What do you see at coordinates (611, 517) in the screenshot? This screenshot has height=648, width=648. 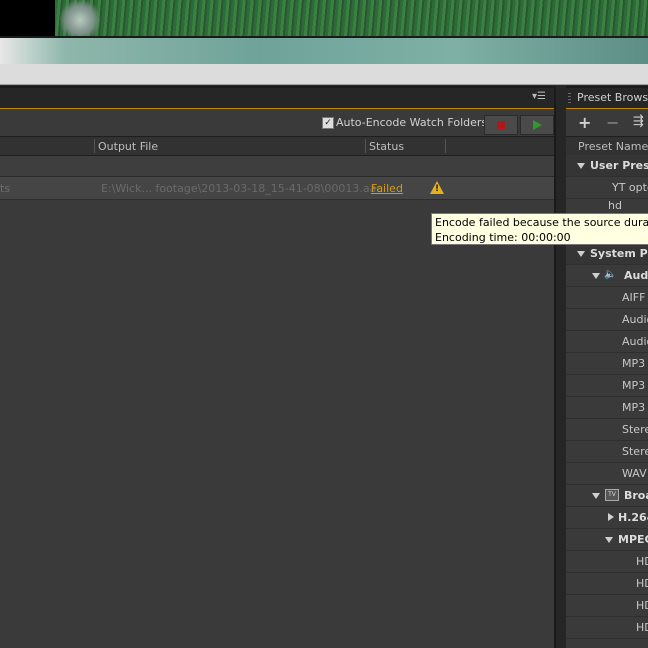 I see `expand-triangle-icon` at bounding box center [611, 517].